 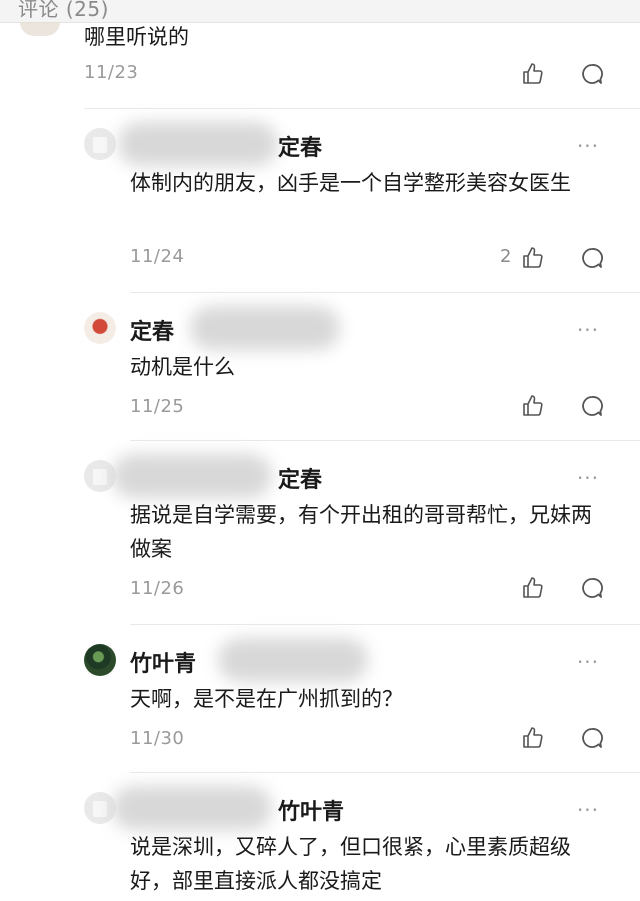 What do you see at coordinates (136, 37) in the screenshot?
I see `comment-text: 哪里听说的` at bounding box center [136, 37].